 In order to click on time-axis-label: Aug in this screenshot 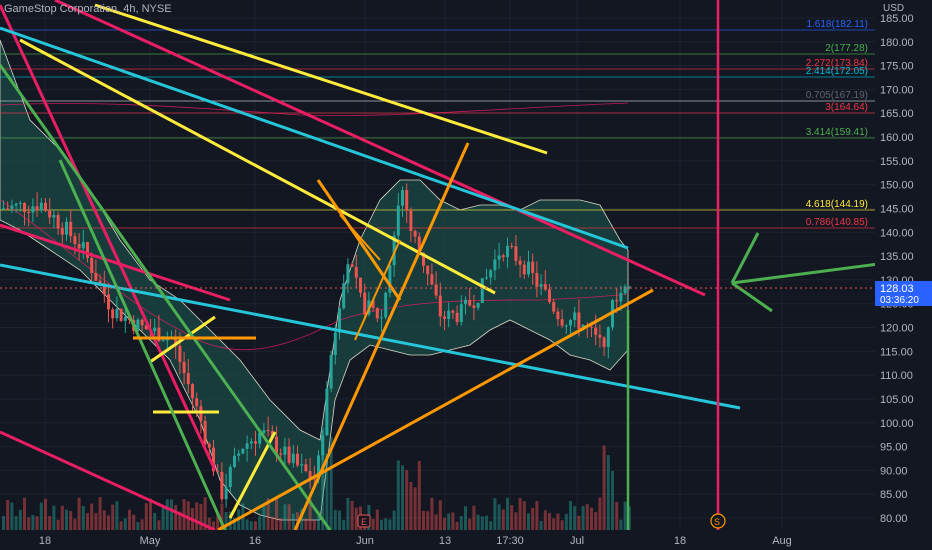, I will do `click(782, 541)`.